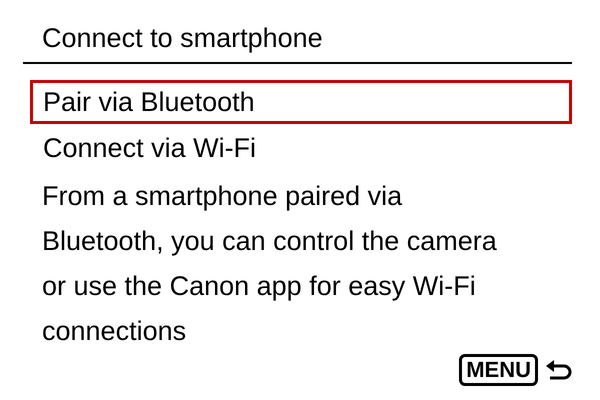 The width and height of the screenshot is (600, 400). What do you see at coordinates (558, 370) in the screenshot?
I see `back-arrow-icon` at bounding box center [558, 370].